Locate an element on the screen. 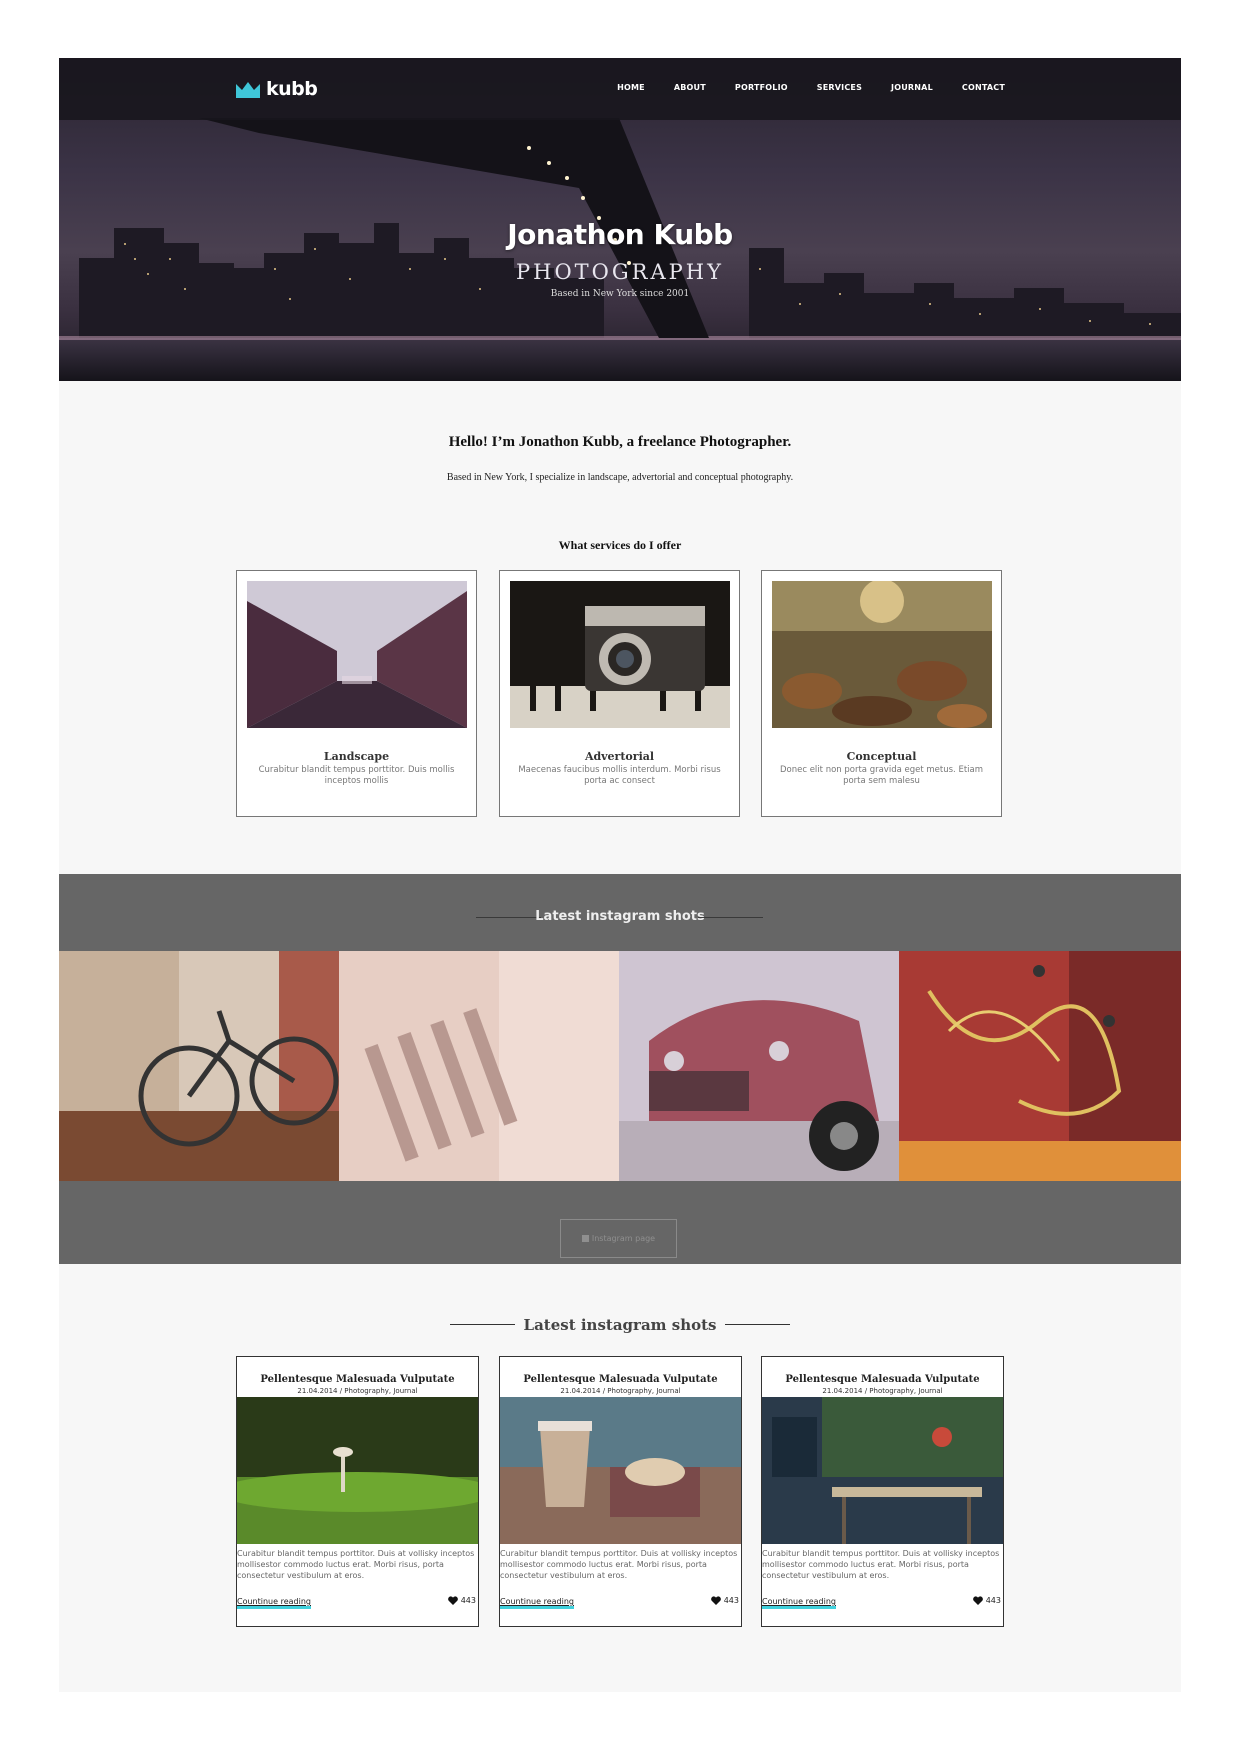 This screenshot has width=1241, height=1755. instagram-shot-machine is located at coordinates (1040, 1066).